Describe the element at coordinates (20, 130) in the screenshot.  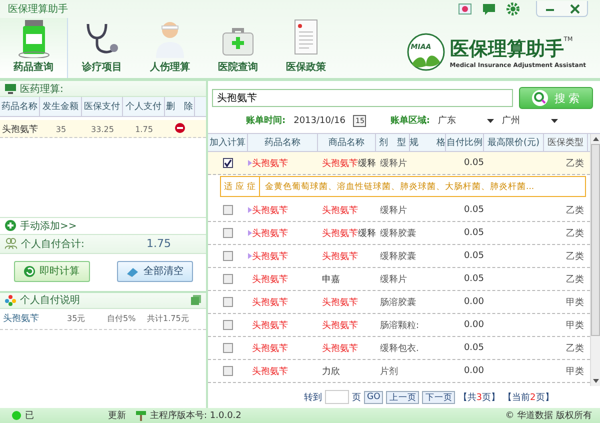
I see `table-cell-text: 头孢氨苄` at that location.